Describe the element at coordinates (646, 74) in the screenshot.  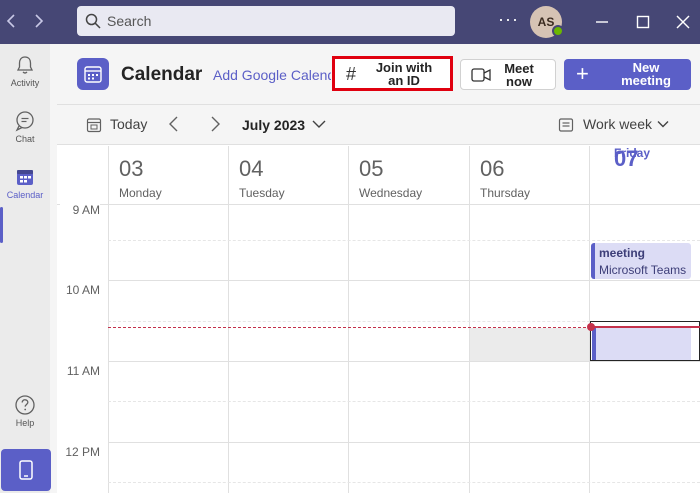
I see `new-meeting-label: New meeting` at that location.